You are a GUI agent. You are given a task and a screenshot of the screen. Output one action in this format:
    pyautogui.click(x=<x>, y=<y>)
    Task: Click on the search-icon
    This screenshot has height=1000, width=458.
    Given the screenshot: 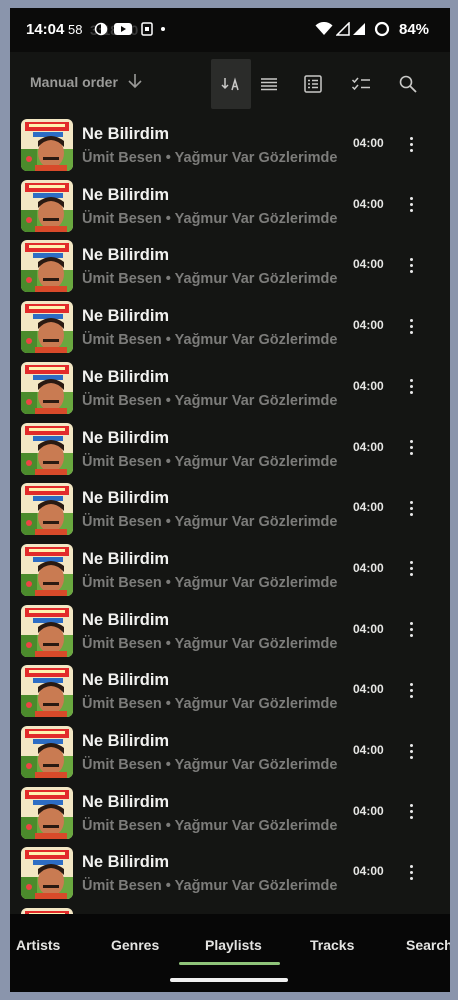 What is the action you would take?
    pyautogui.click(x=408, y=84)
    